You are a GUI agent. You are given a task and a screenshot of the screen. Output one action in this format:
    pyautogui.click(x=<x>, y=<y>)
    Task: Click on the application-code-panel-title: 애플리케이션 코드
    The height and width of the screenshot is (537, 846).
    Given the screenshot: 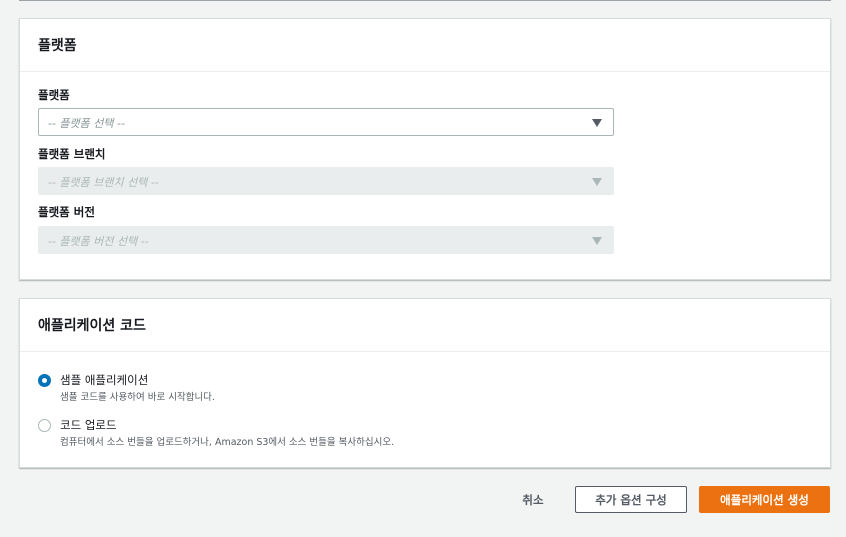 What is the action you would take?
    pyautogui.click(x=425, y=325)
    